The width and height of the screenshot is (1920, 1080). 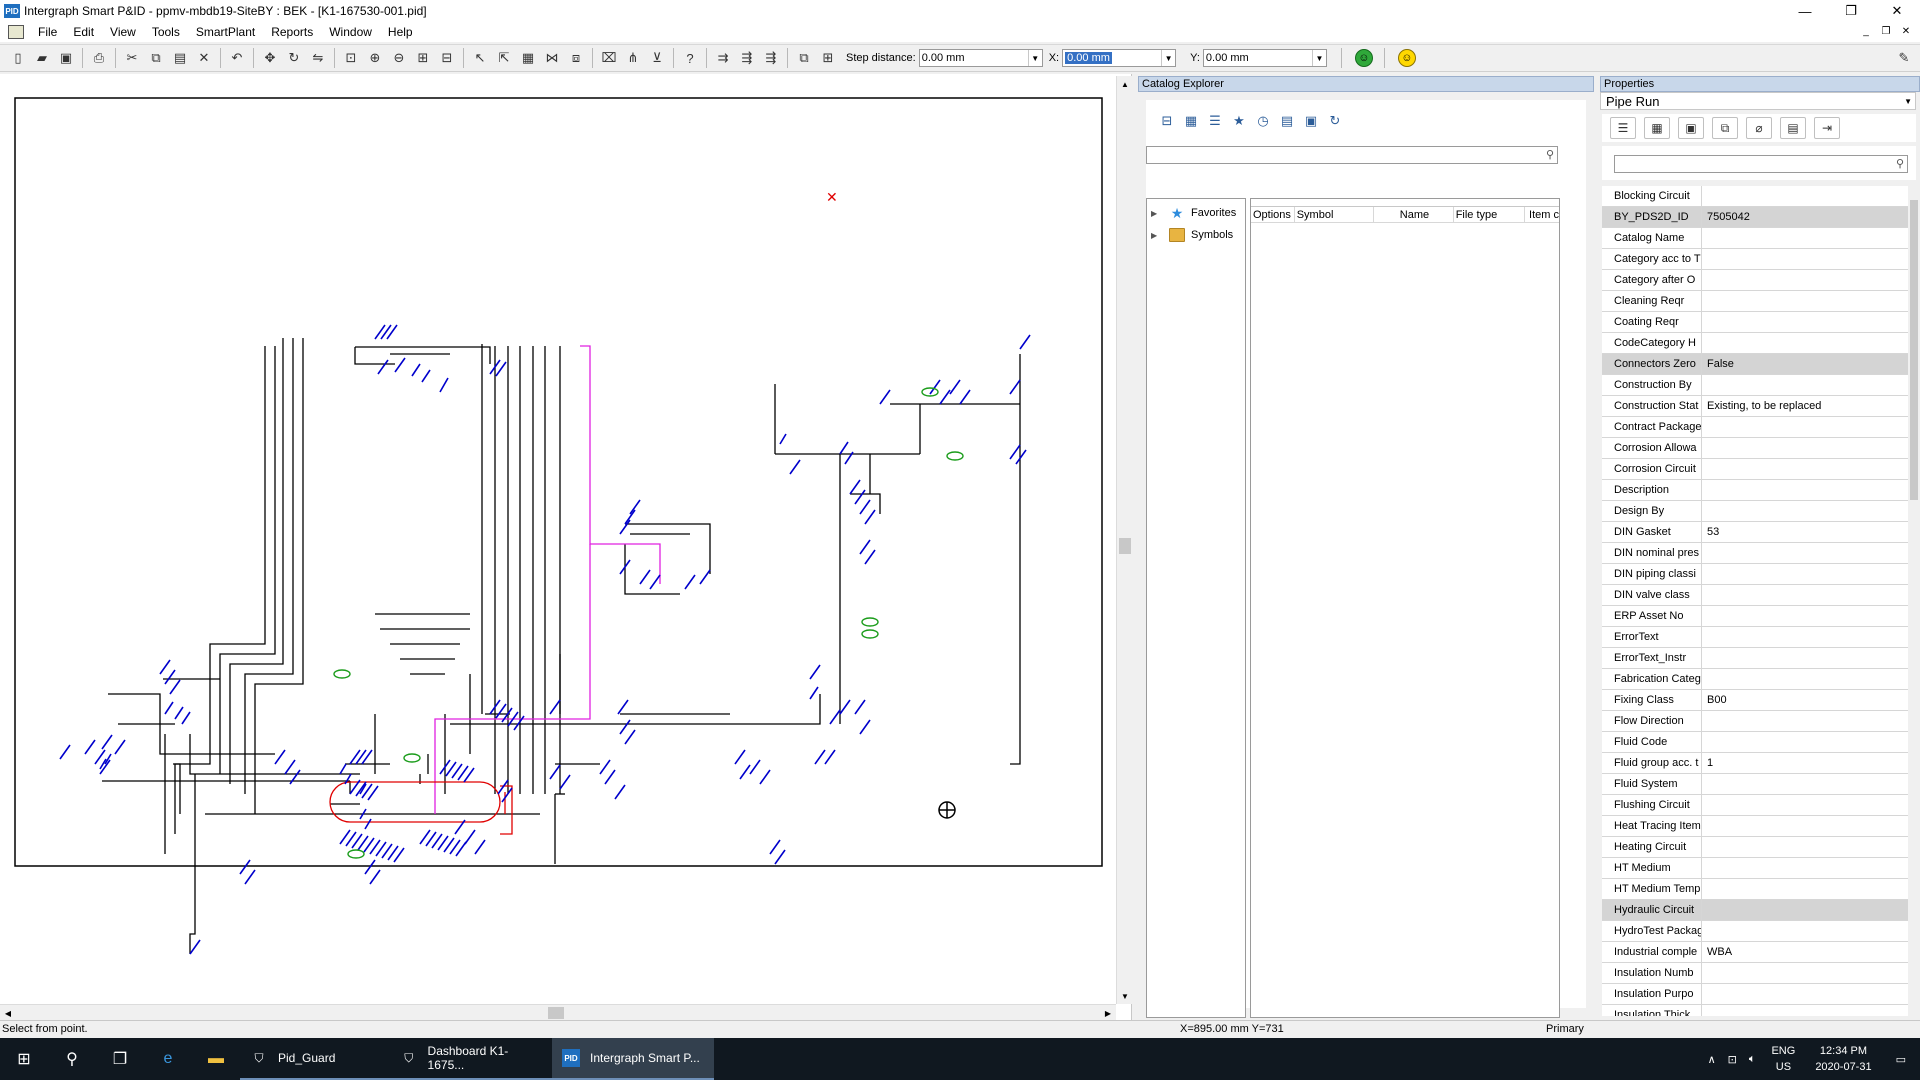 What do you see at coordinates (447, 58) in the screenshot?
I see `zoom-previous-icon: ⊟` at bounding box center [447, 58].